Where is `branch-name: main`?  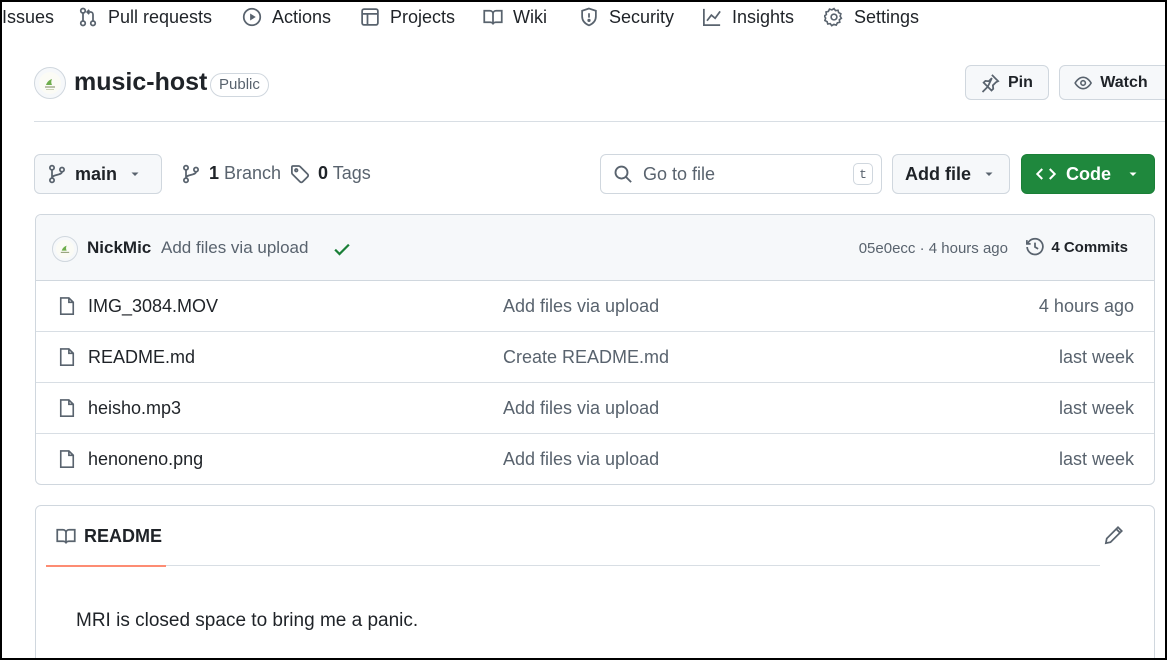 branch-name: main is located at coordinates (96, 173).